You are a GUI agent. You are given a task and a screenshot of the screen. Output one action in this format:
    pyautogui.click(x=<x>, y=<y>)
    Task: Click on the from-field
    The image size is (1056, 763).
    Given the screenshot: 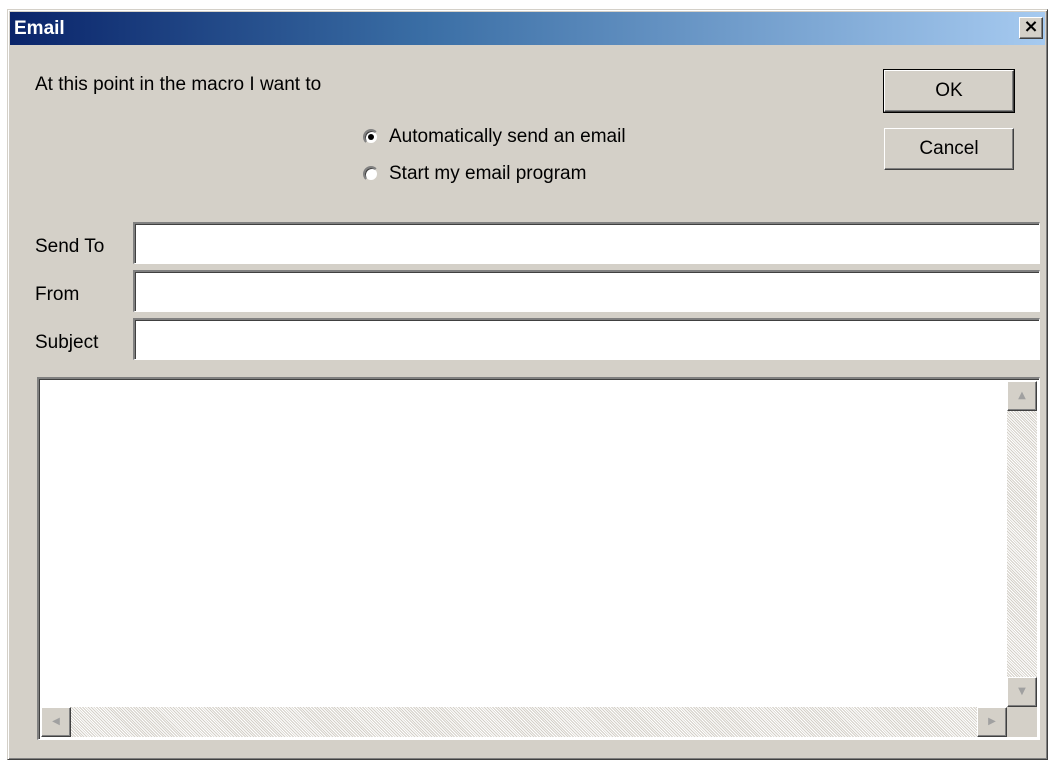 What is the action you would take?
    pyautogui.click(x=586, y=291)
    